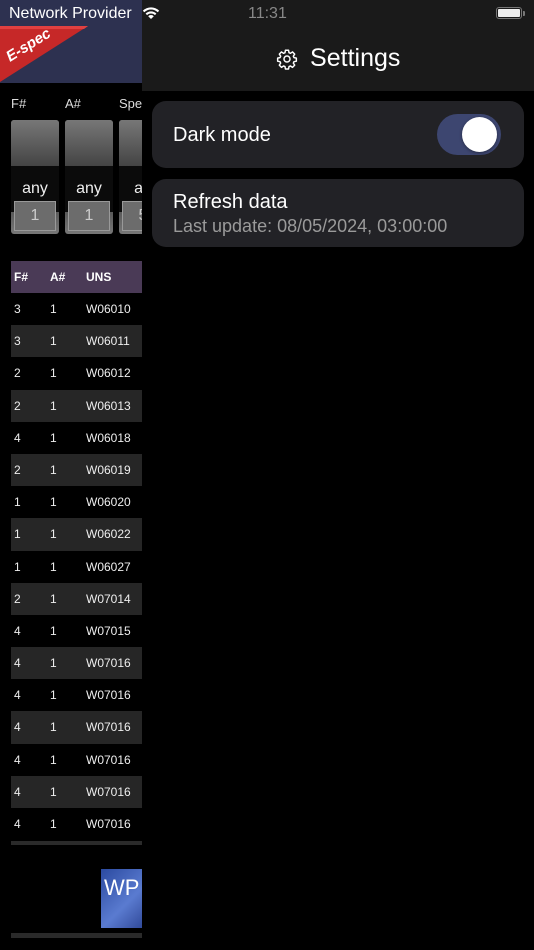 Image resolution: width=534 pixels, height=950 pixels. I want to click on table-row: 2 1 W07014, so click(76, 598).